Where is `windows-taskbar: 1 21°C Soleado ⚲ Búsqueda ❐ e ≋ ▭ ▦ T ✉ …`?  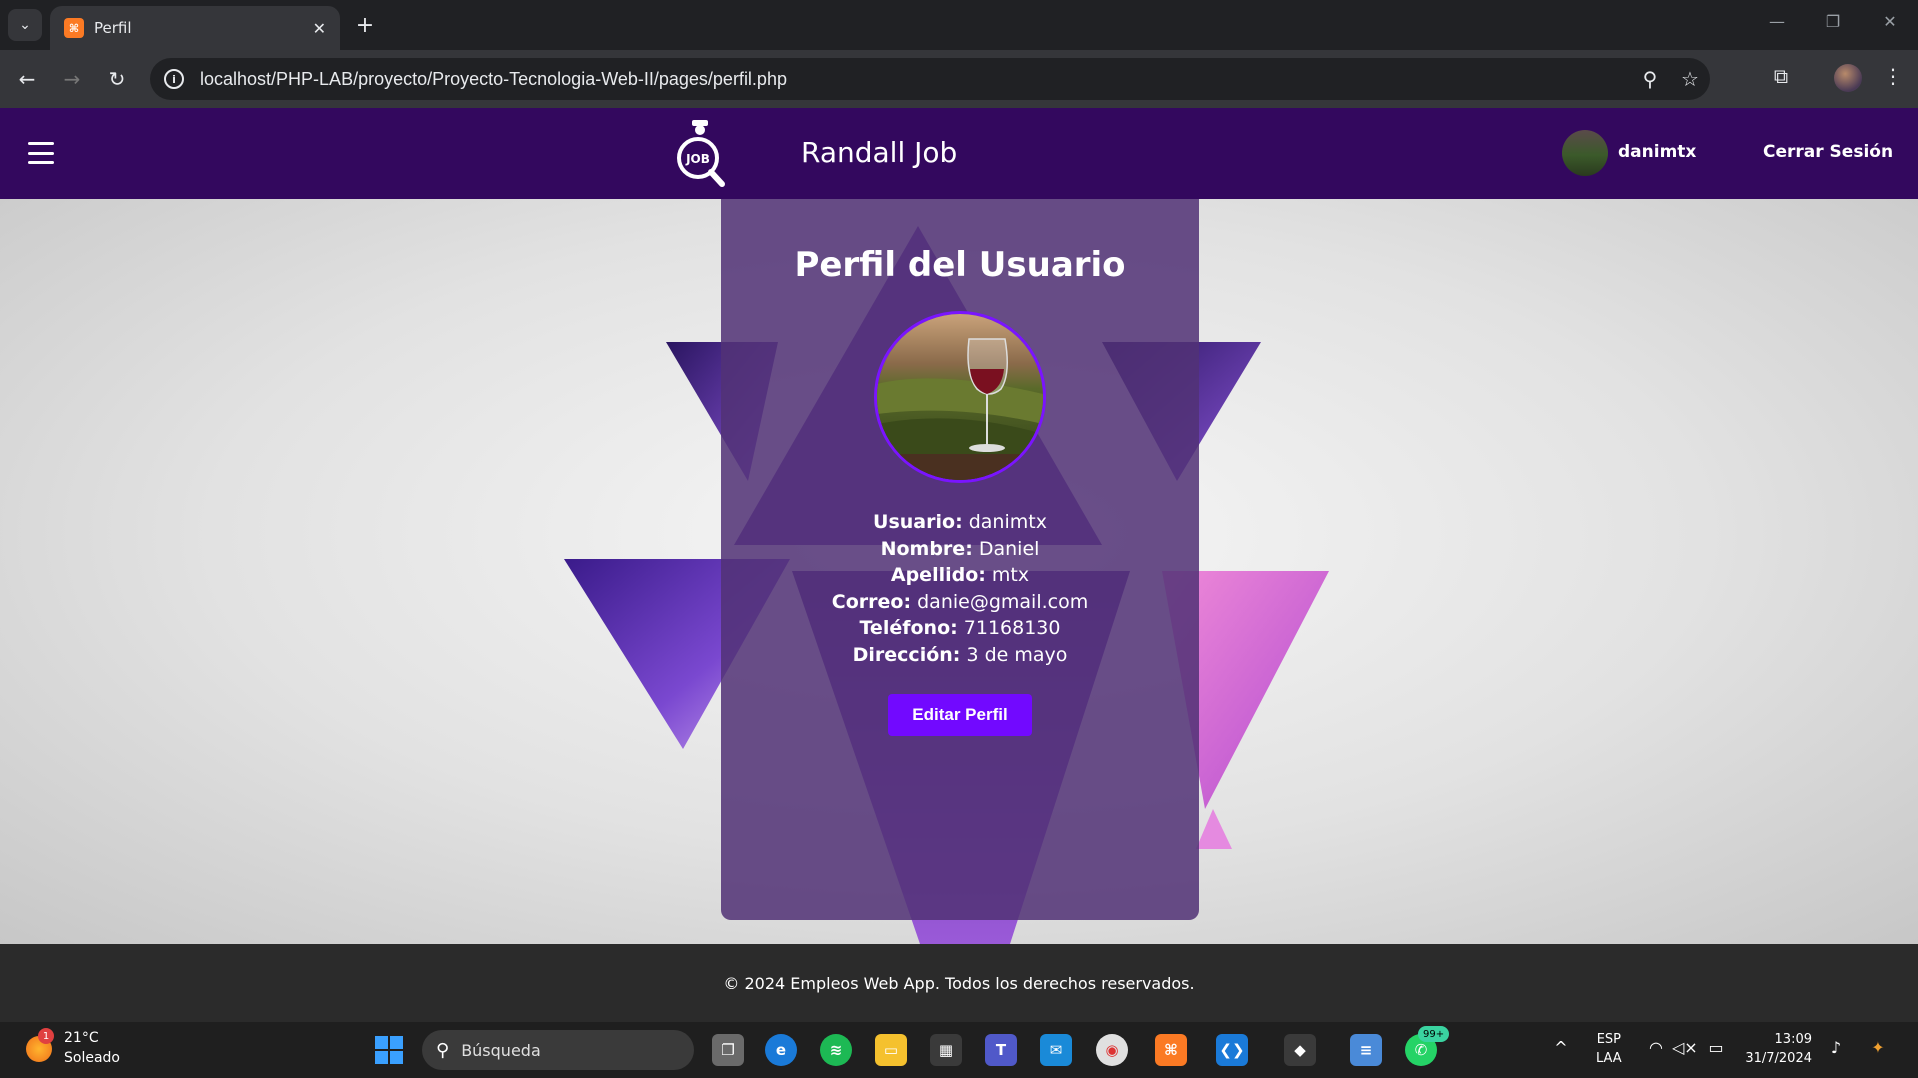 windows-taskbar: 1 21°C Soleado ⚲ Búsqueda ❐ e ≋ ▭ ▦ T ✉ … is located at coordinates (959, 1050).